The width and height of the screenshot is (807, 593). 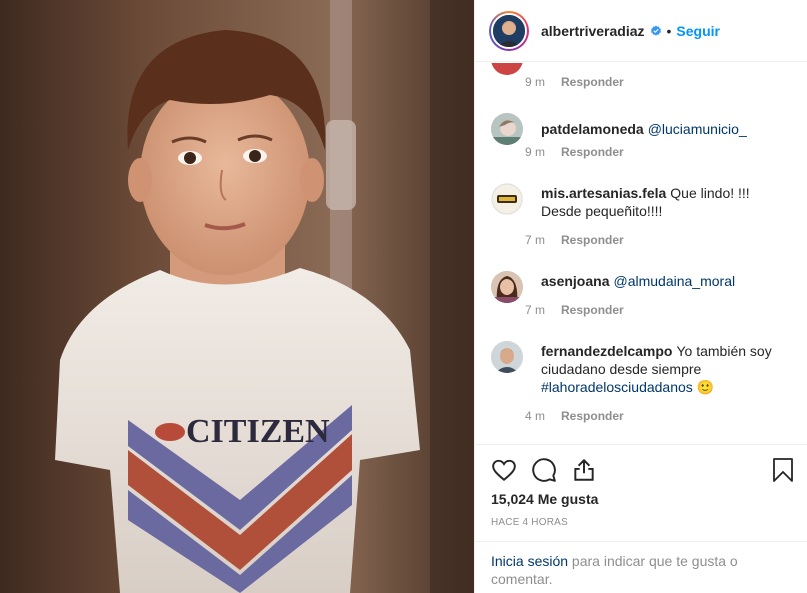 I want to click on author-avatar, so click(x=509, y=30).